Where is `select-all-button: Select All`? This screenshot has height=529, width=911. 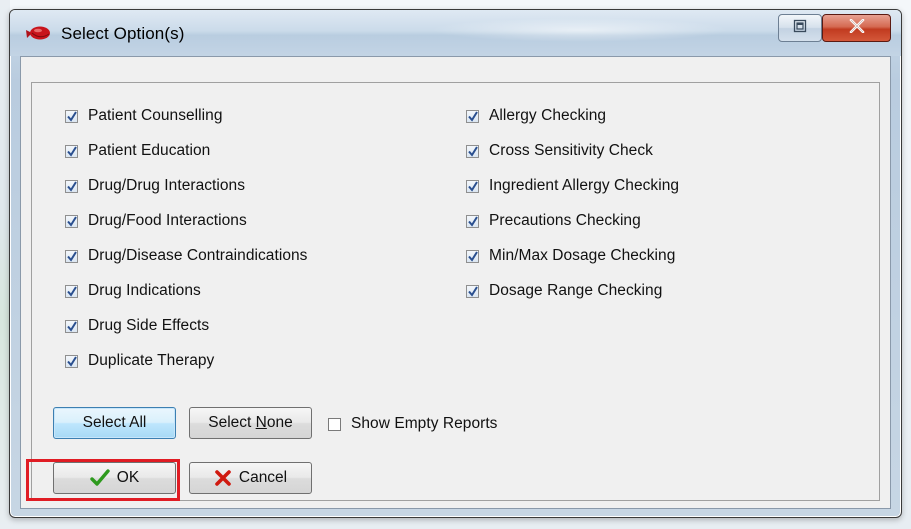 select-all-button: Select All is located at coordinates (114, 423).